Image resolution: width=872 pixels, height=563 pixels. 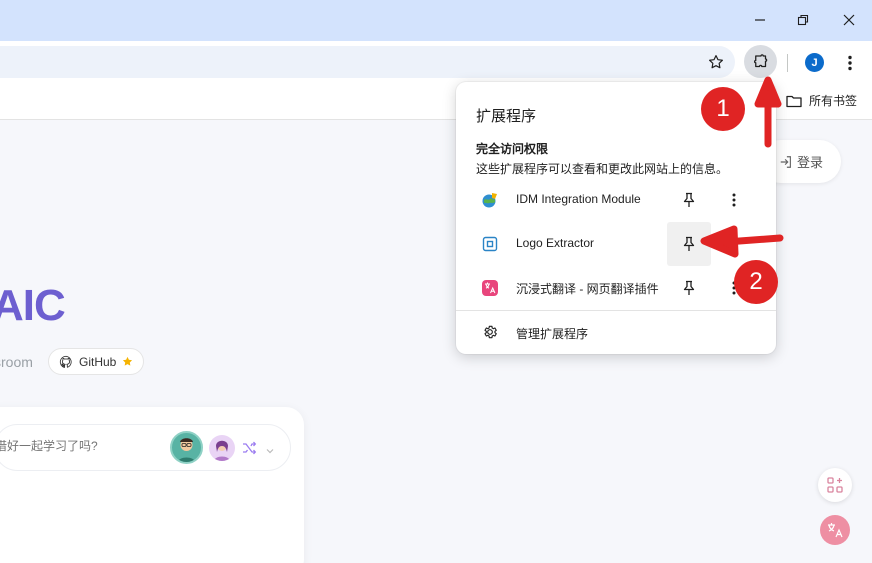 I want to click on close-window-button, so click(x=849, y=20).